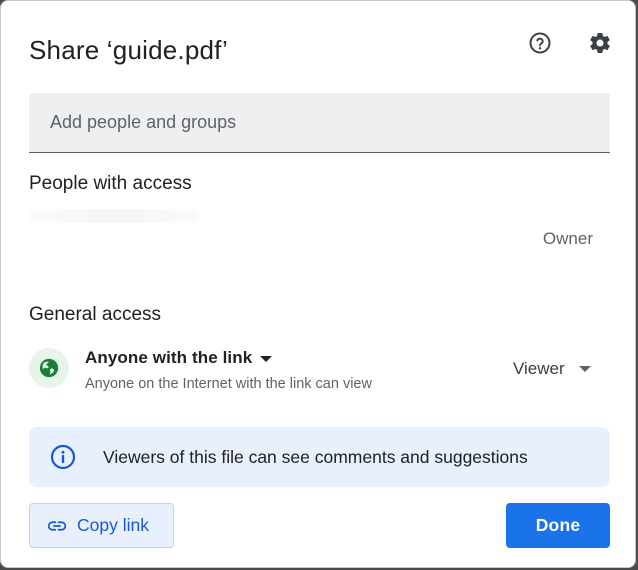  I want to click on done-label: Done, so click(558, 525).